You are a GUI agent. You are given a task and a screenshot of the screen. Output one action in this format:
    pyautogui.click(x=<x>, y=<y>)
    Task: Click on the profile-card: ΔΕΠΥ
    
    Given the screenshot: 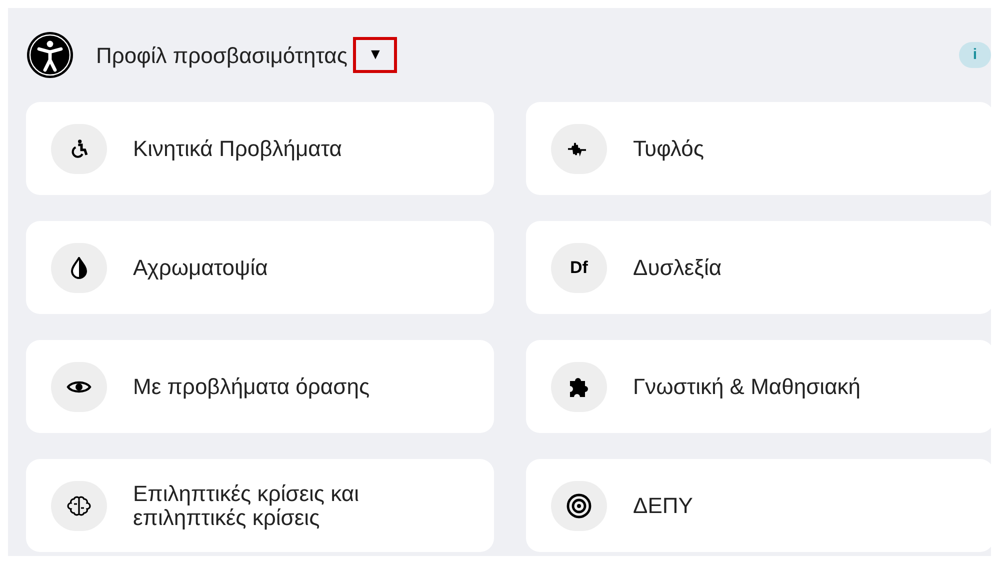 What is the action you would take?
    pyautogui.click(x=760, y=505)
    